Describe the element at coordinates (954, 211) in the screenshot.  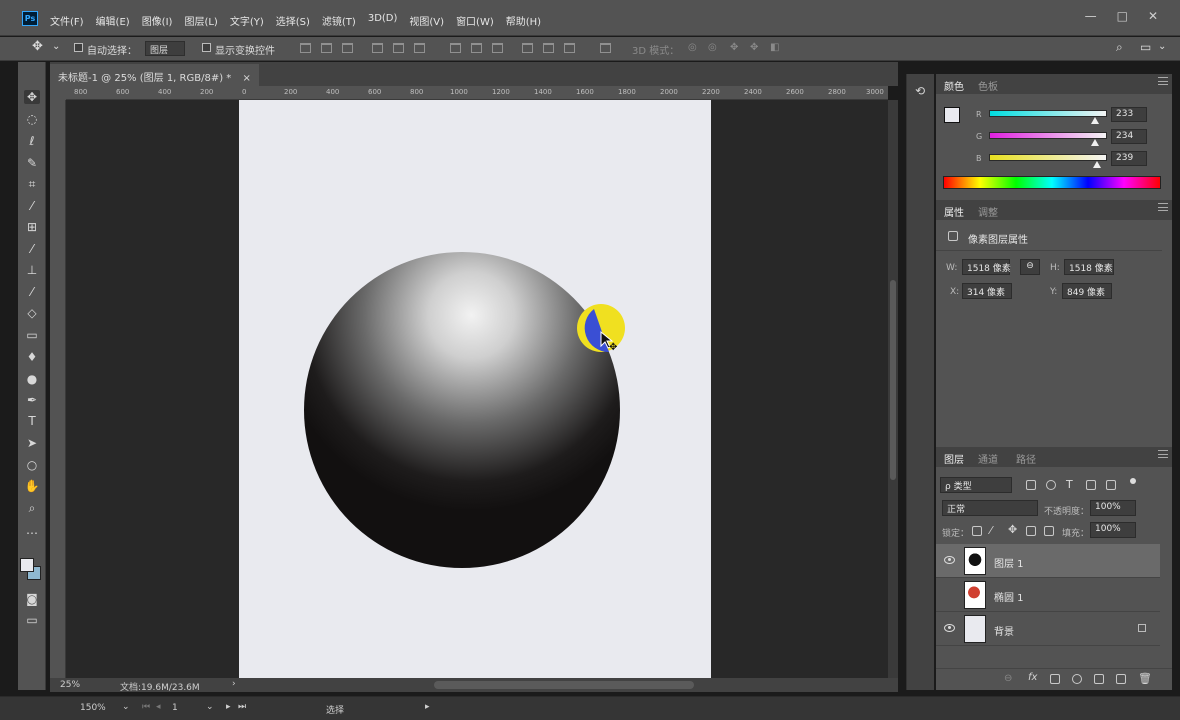
I see `tab-properties: 属性` at that location.